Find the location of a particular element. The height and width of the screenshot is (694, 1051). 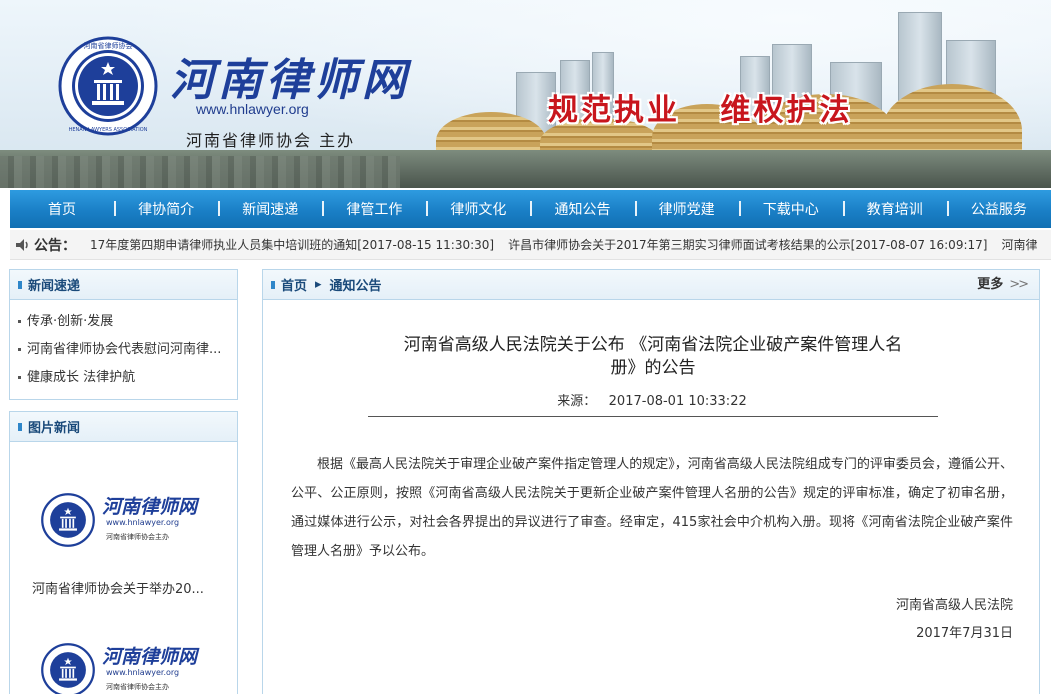

nav-public-service: 公益服务 is located at coordinates (998, 209).